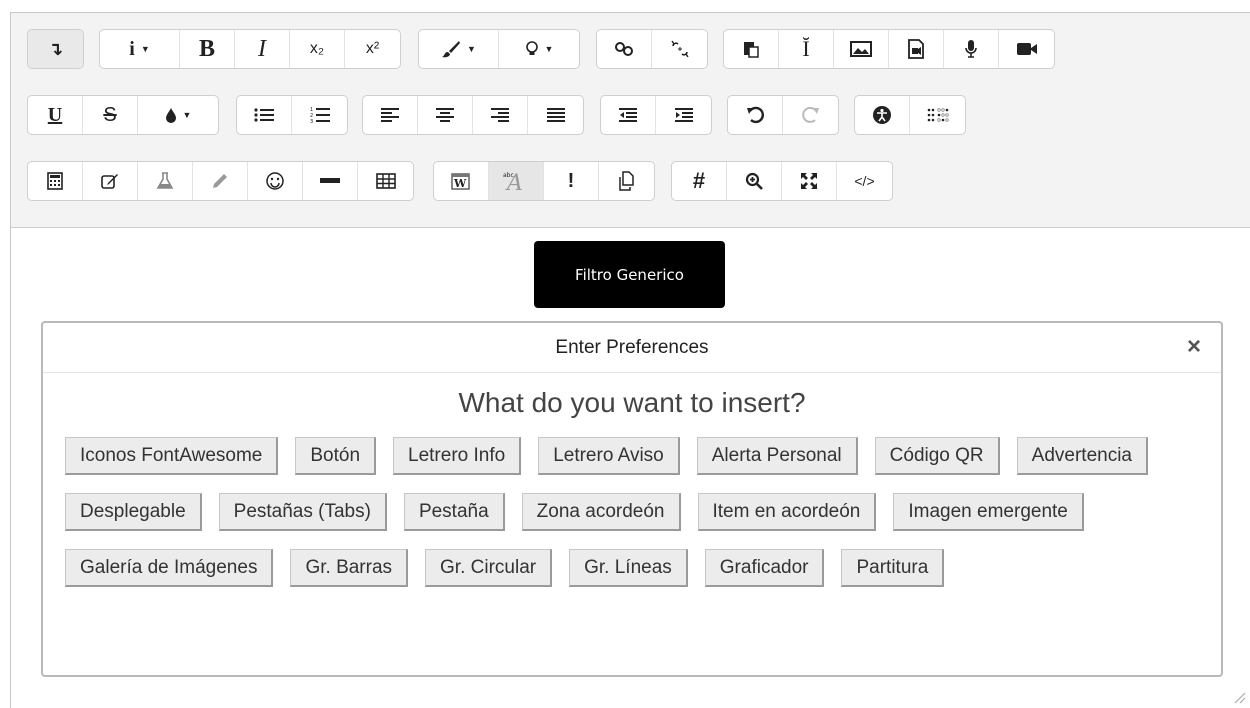 This screenshot has width=1250, height=708. Describe the element at coordinates (489, 568) in the screenshot. I see `option-button: Gr. Circular` at that location.